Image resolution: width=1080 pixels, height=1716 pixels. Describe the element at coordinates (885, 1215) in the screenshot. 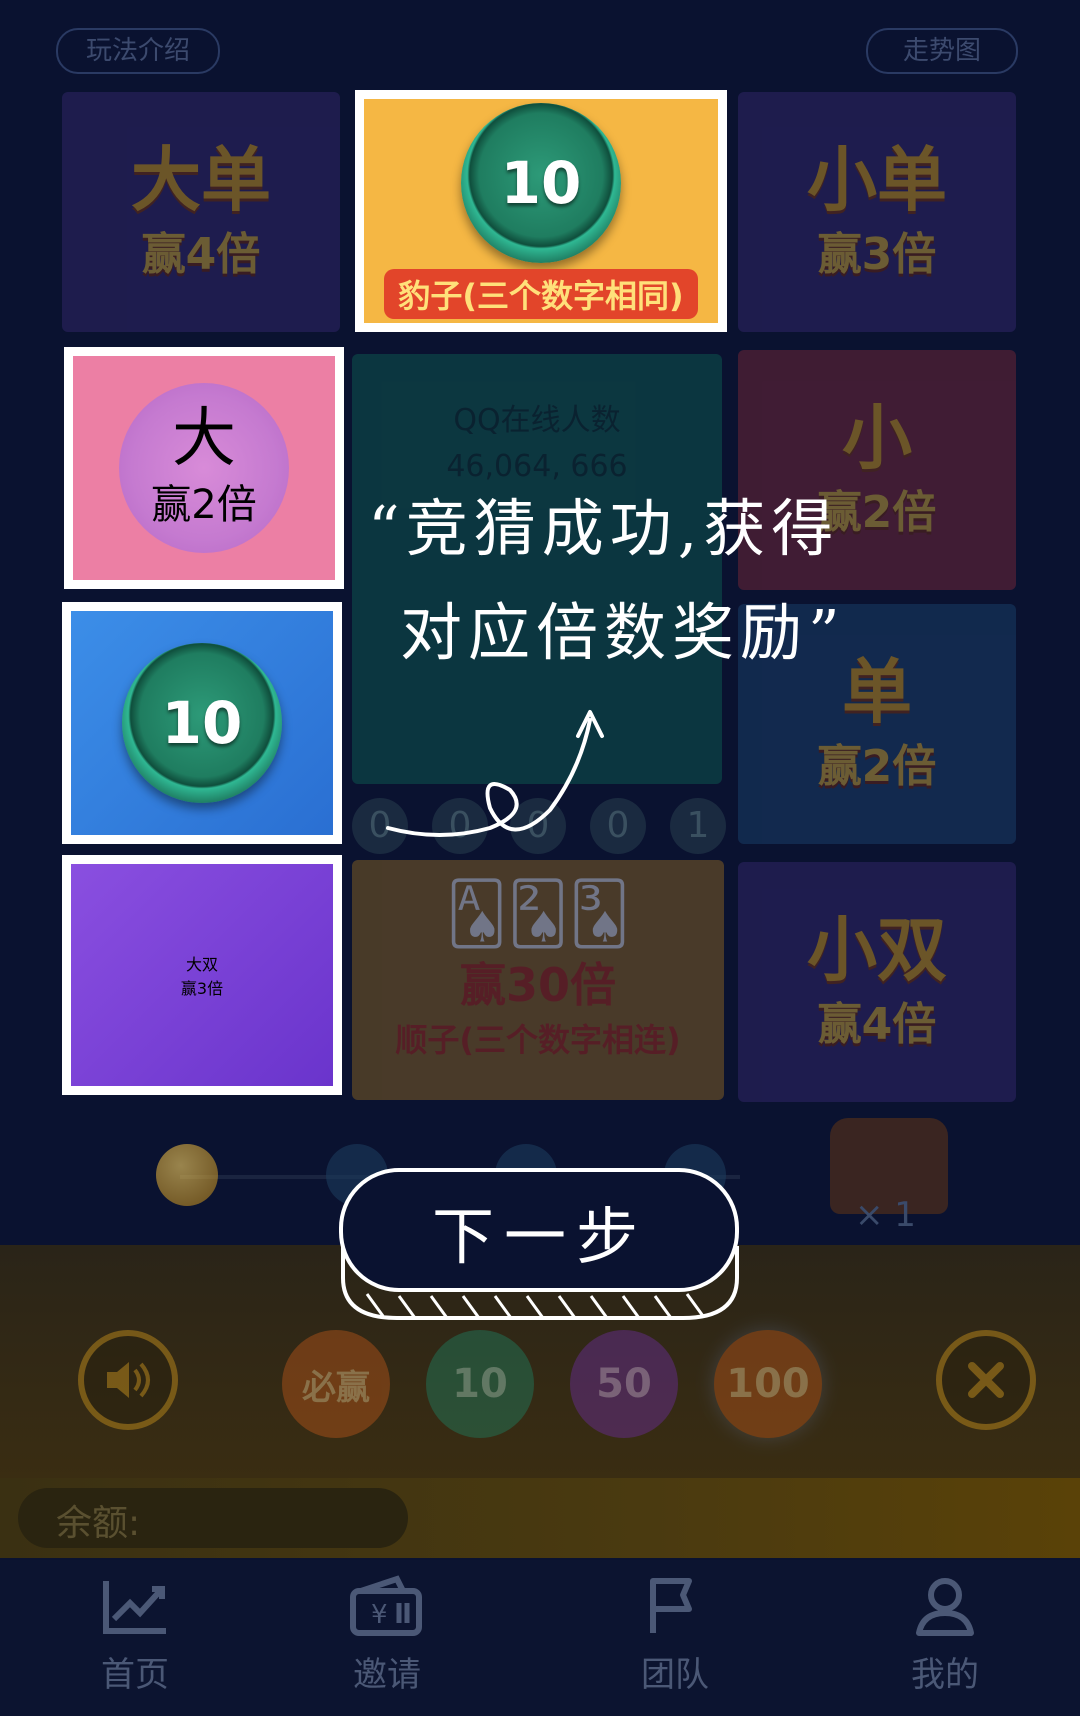

I see `treasure-count: × 1` at that location.